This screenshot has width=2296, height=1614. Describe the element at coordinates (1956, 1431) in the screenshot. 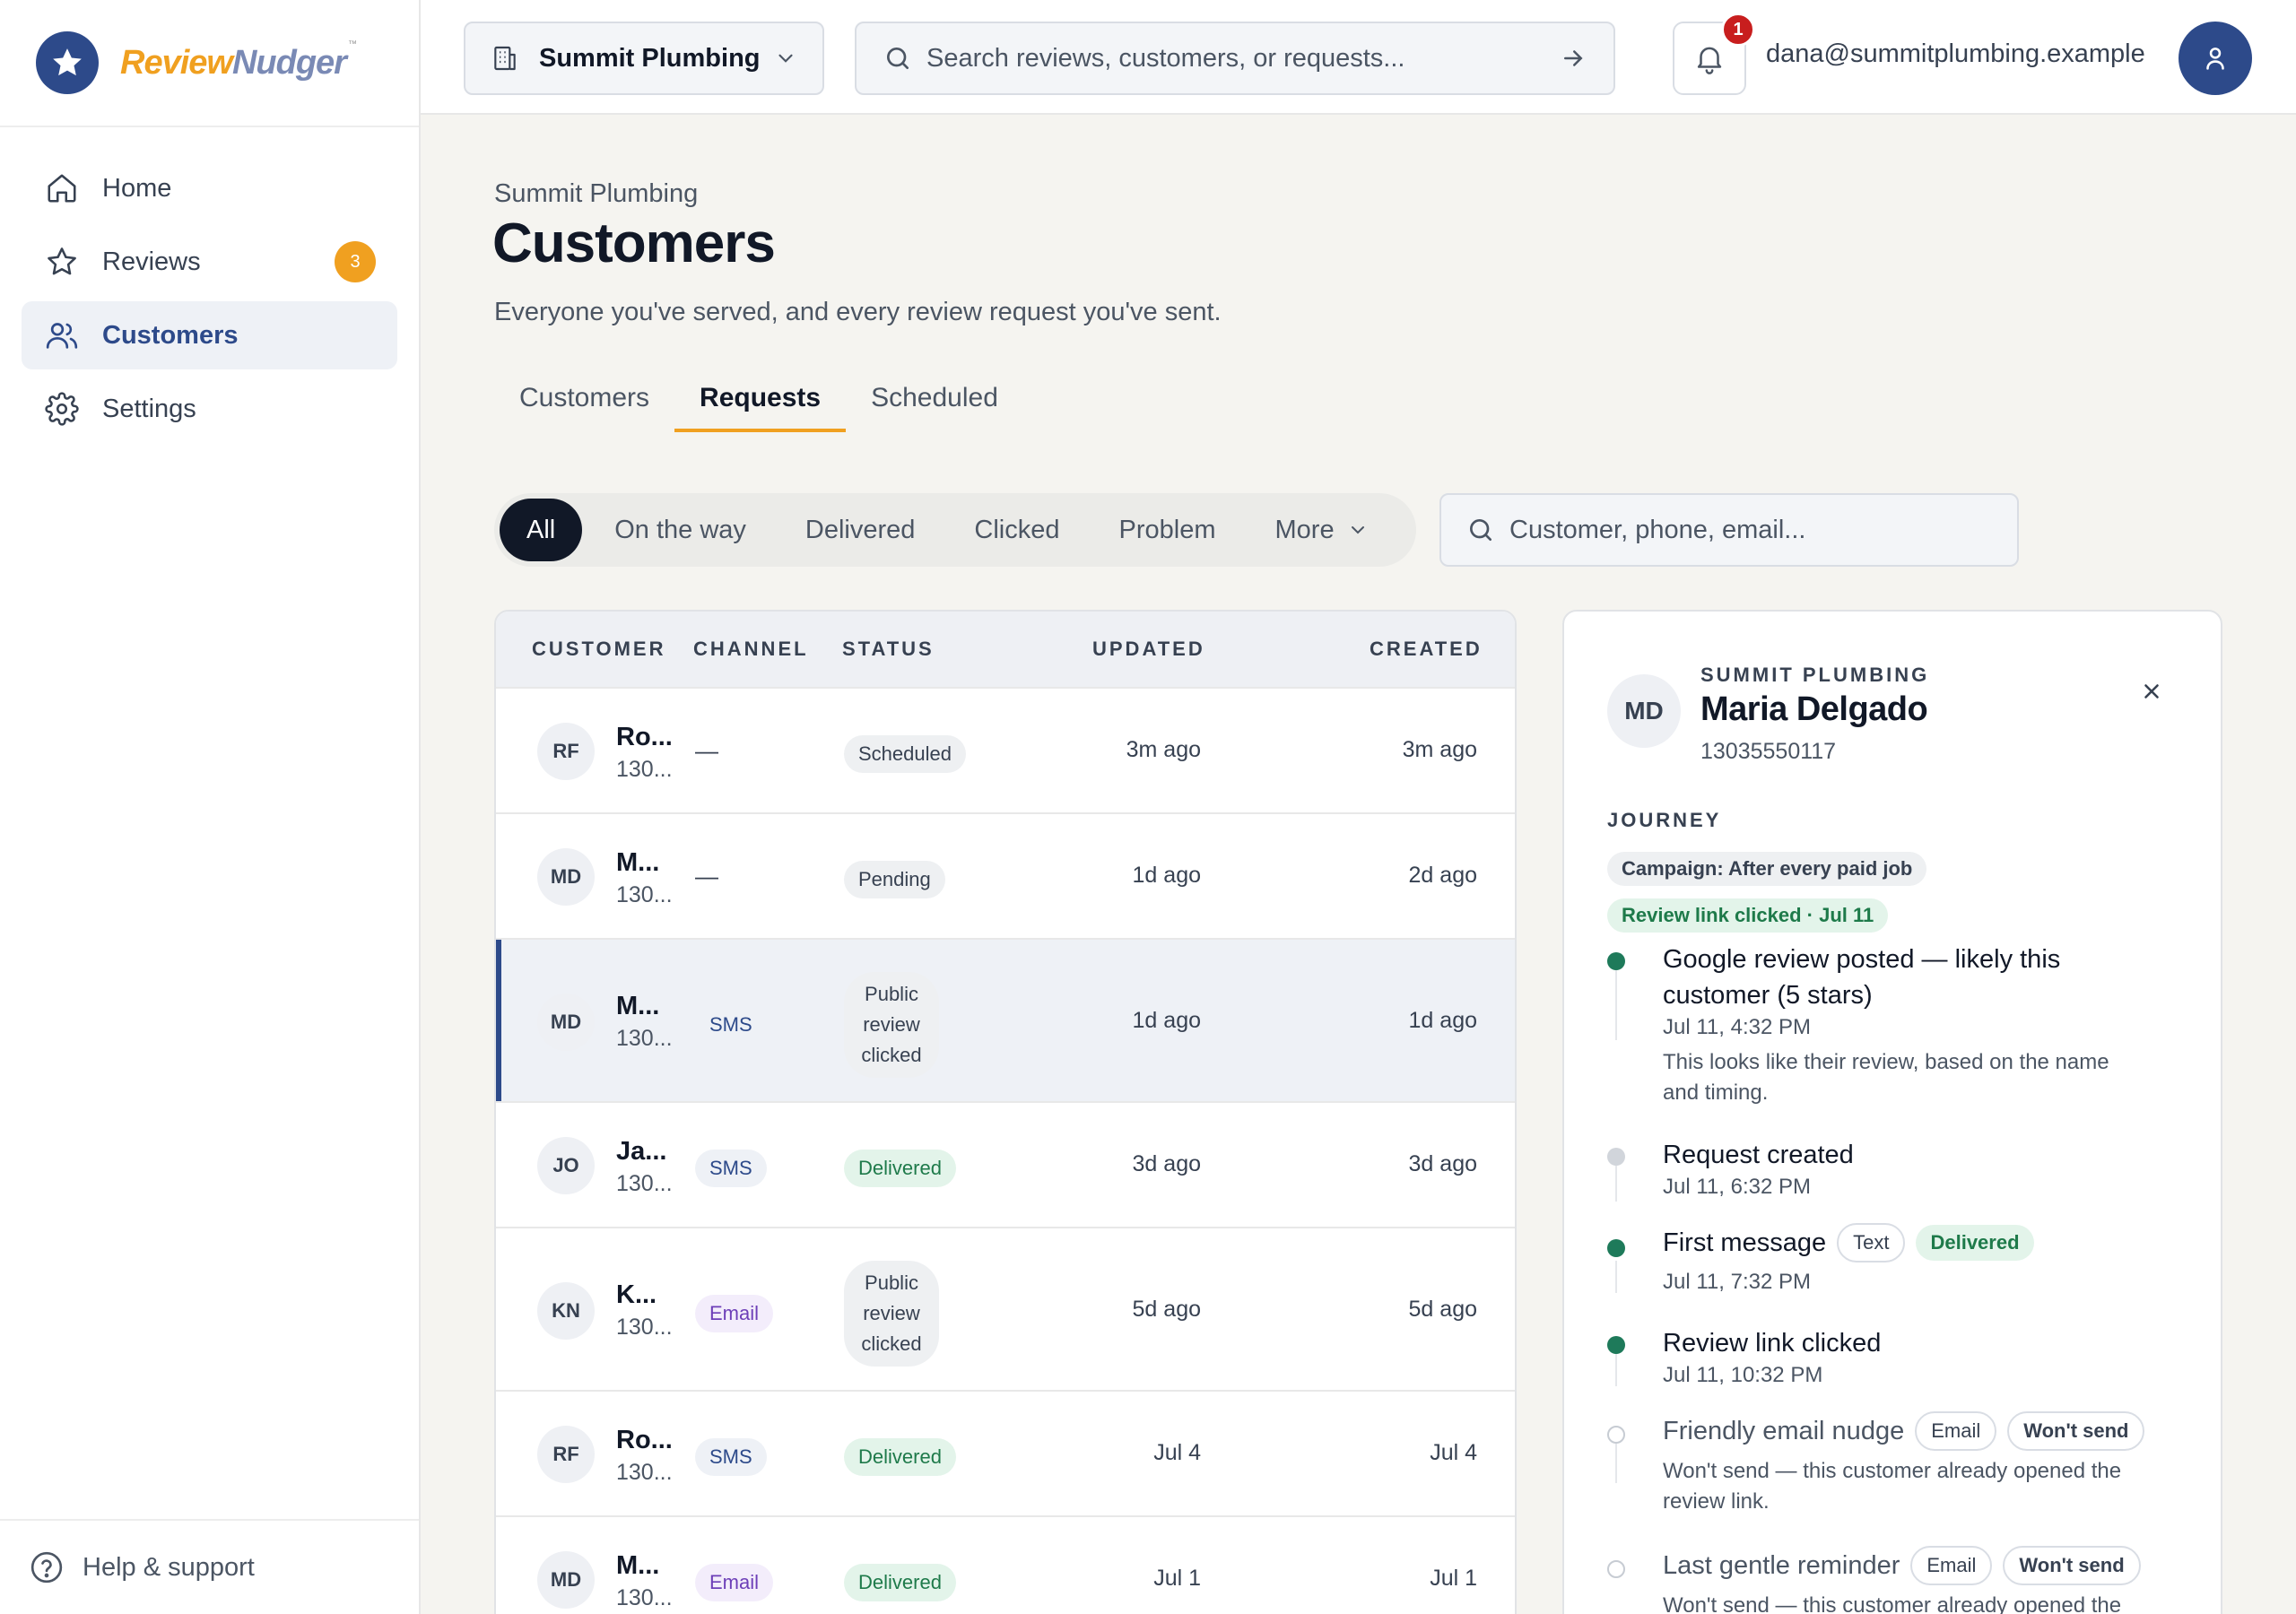

I see `channel-tag: Email` at that location.